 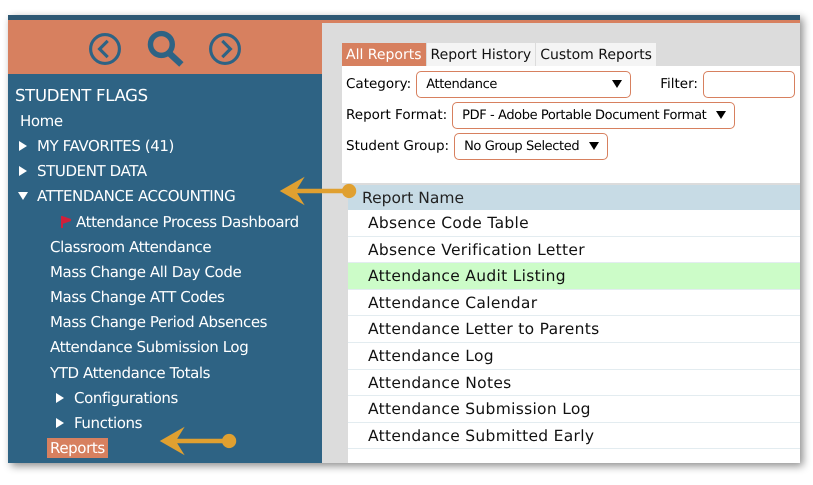 What do you see at coordinates (594, 115) in the screenshot?
I see `dropdown: PDF - Adobe Portable Document Format` at bounding box center [594, 115].